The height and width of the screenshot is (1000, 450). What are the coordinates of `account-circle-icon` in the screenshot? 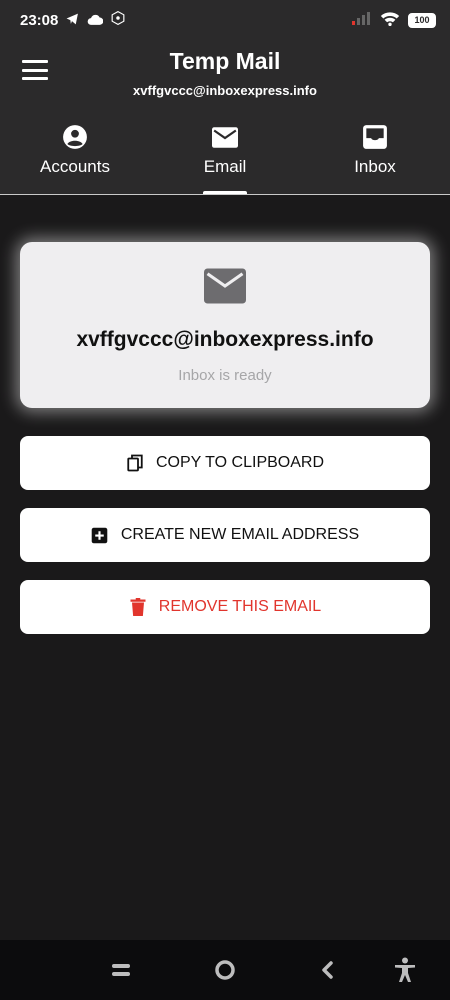 It's located at (75, 137).